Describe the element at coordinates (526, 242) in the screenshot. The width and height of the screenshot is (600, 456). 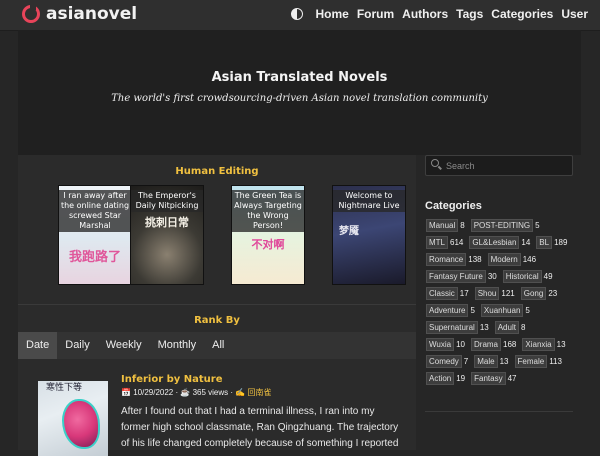
I see `category-count: 14` at that location.